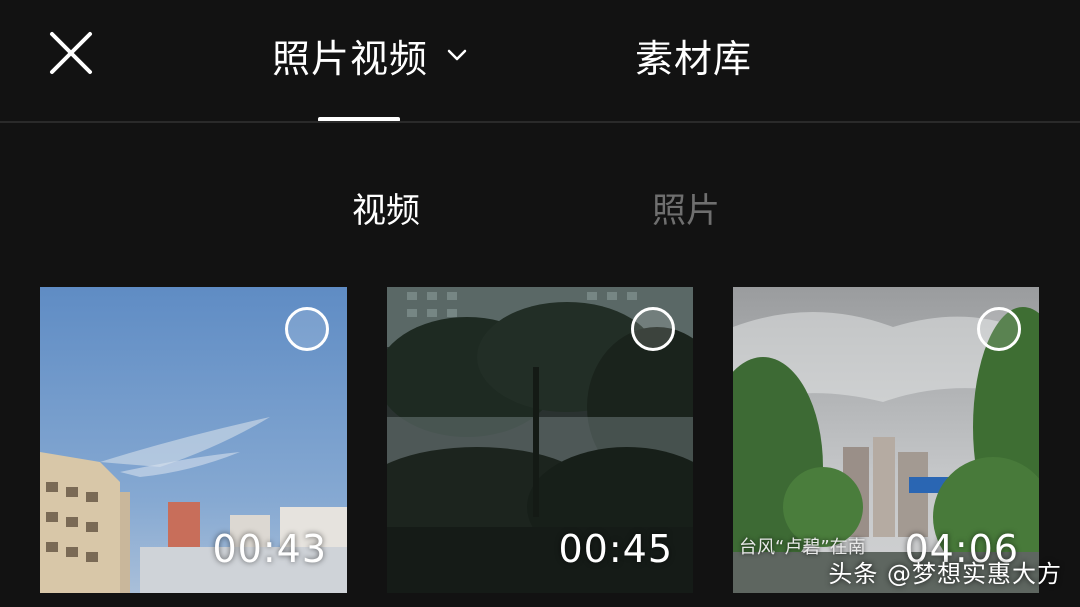 This screenshot has height=607, width=1080. I want to click on media-thumbnail-1: 00:43, so click(193, 440).